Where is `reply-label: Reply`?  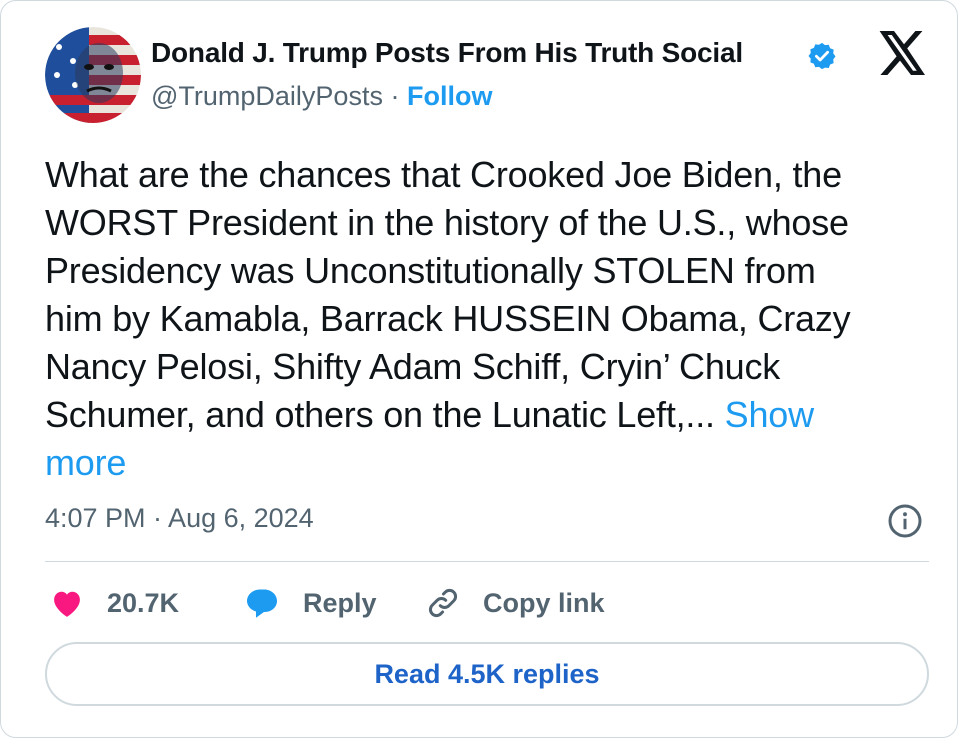
reply-label: Reply is located at coordinates (340, 602).